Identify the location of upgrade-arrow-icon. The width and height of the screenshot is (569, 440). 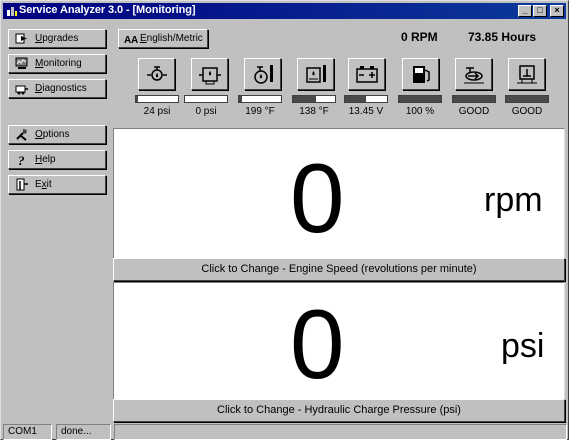
(21, 38).